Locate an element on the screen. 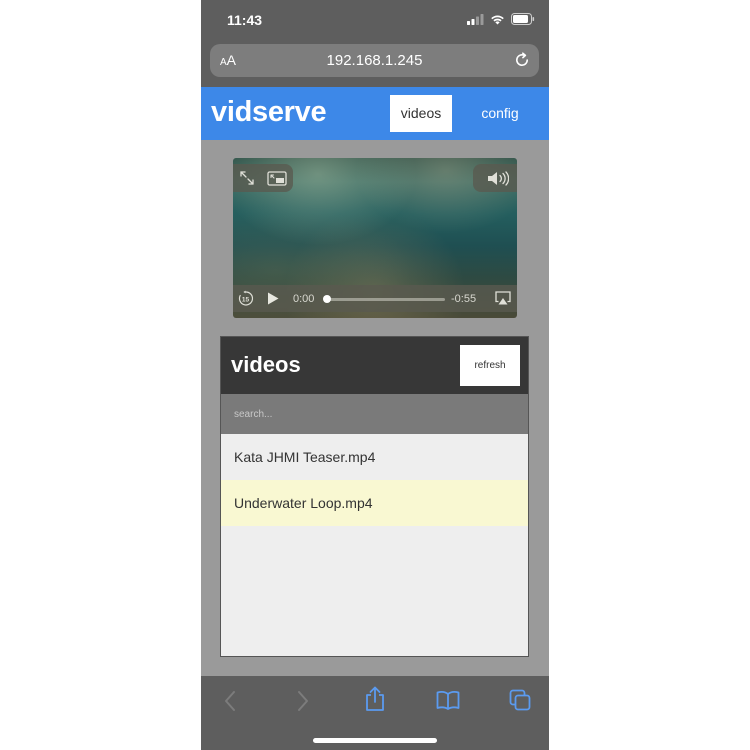 Image resolution: width=750 pixels, height=750 pixels. search-input is located at coordinates (374, 414).